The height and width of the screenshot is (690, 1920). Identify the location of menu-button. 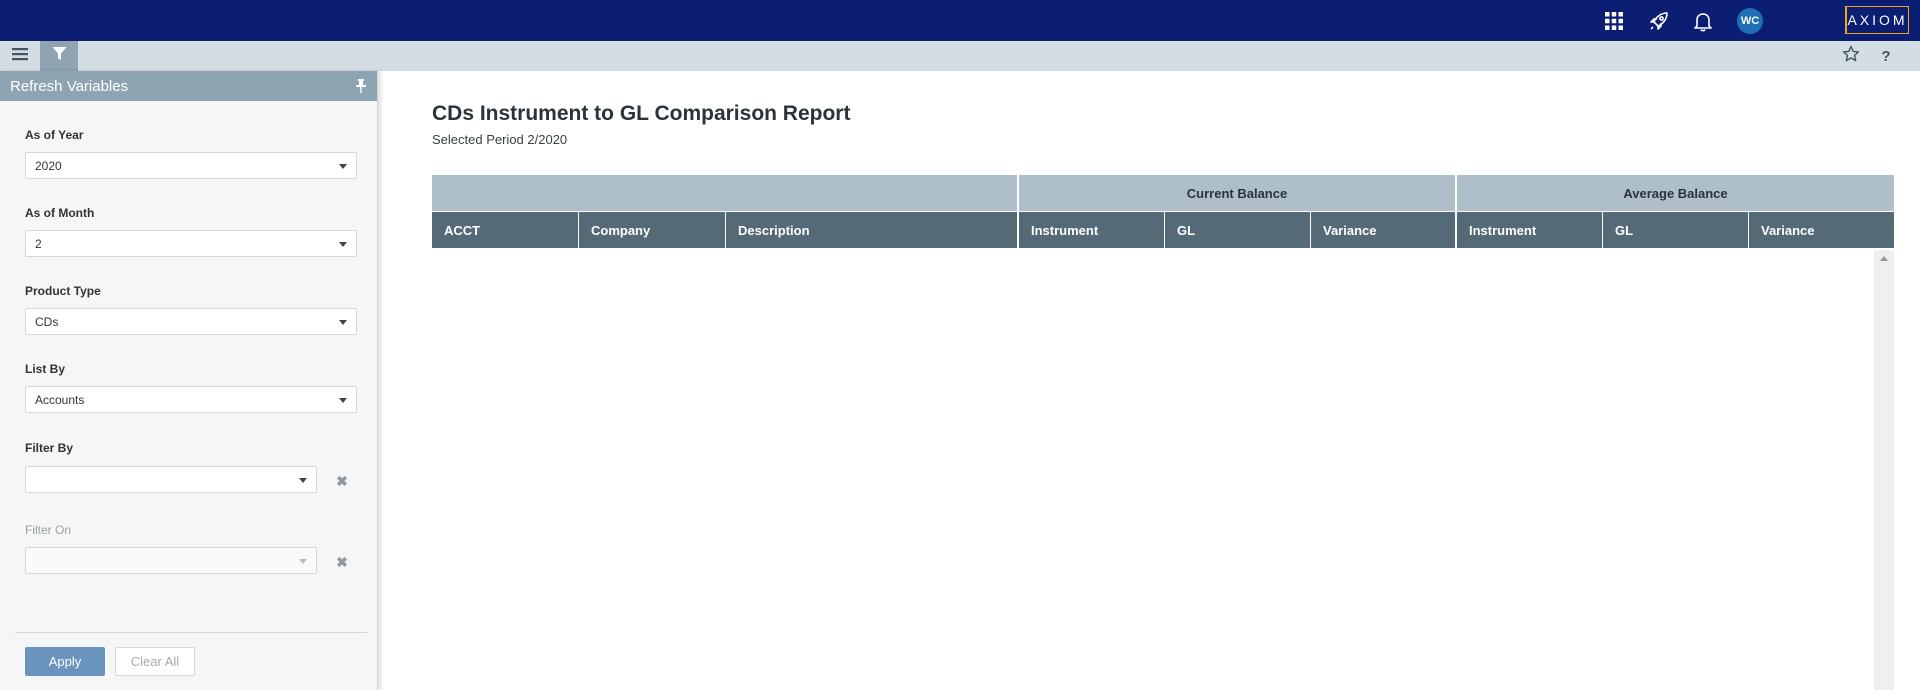
(20, 56).